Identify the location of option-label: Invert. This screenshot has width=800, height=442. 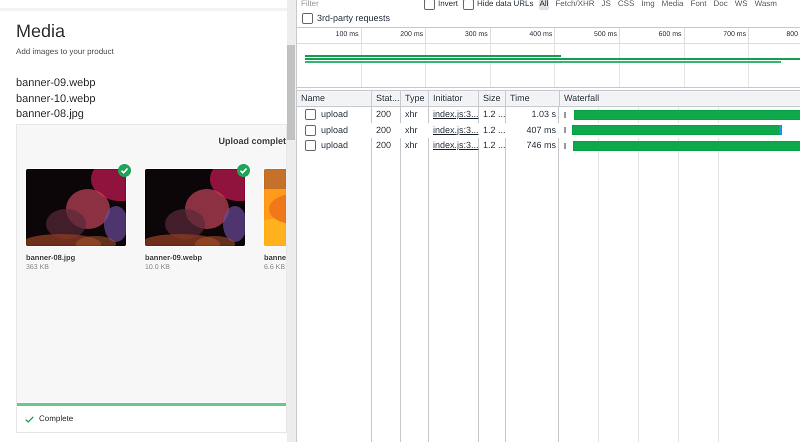
(448, 5).